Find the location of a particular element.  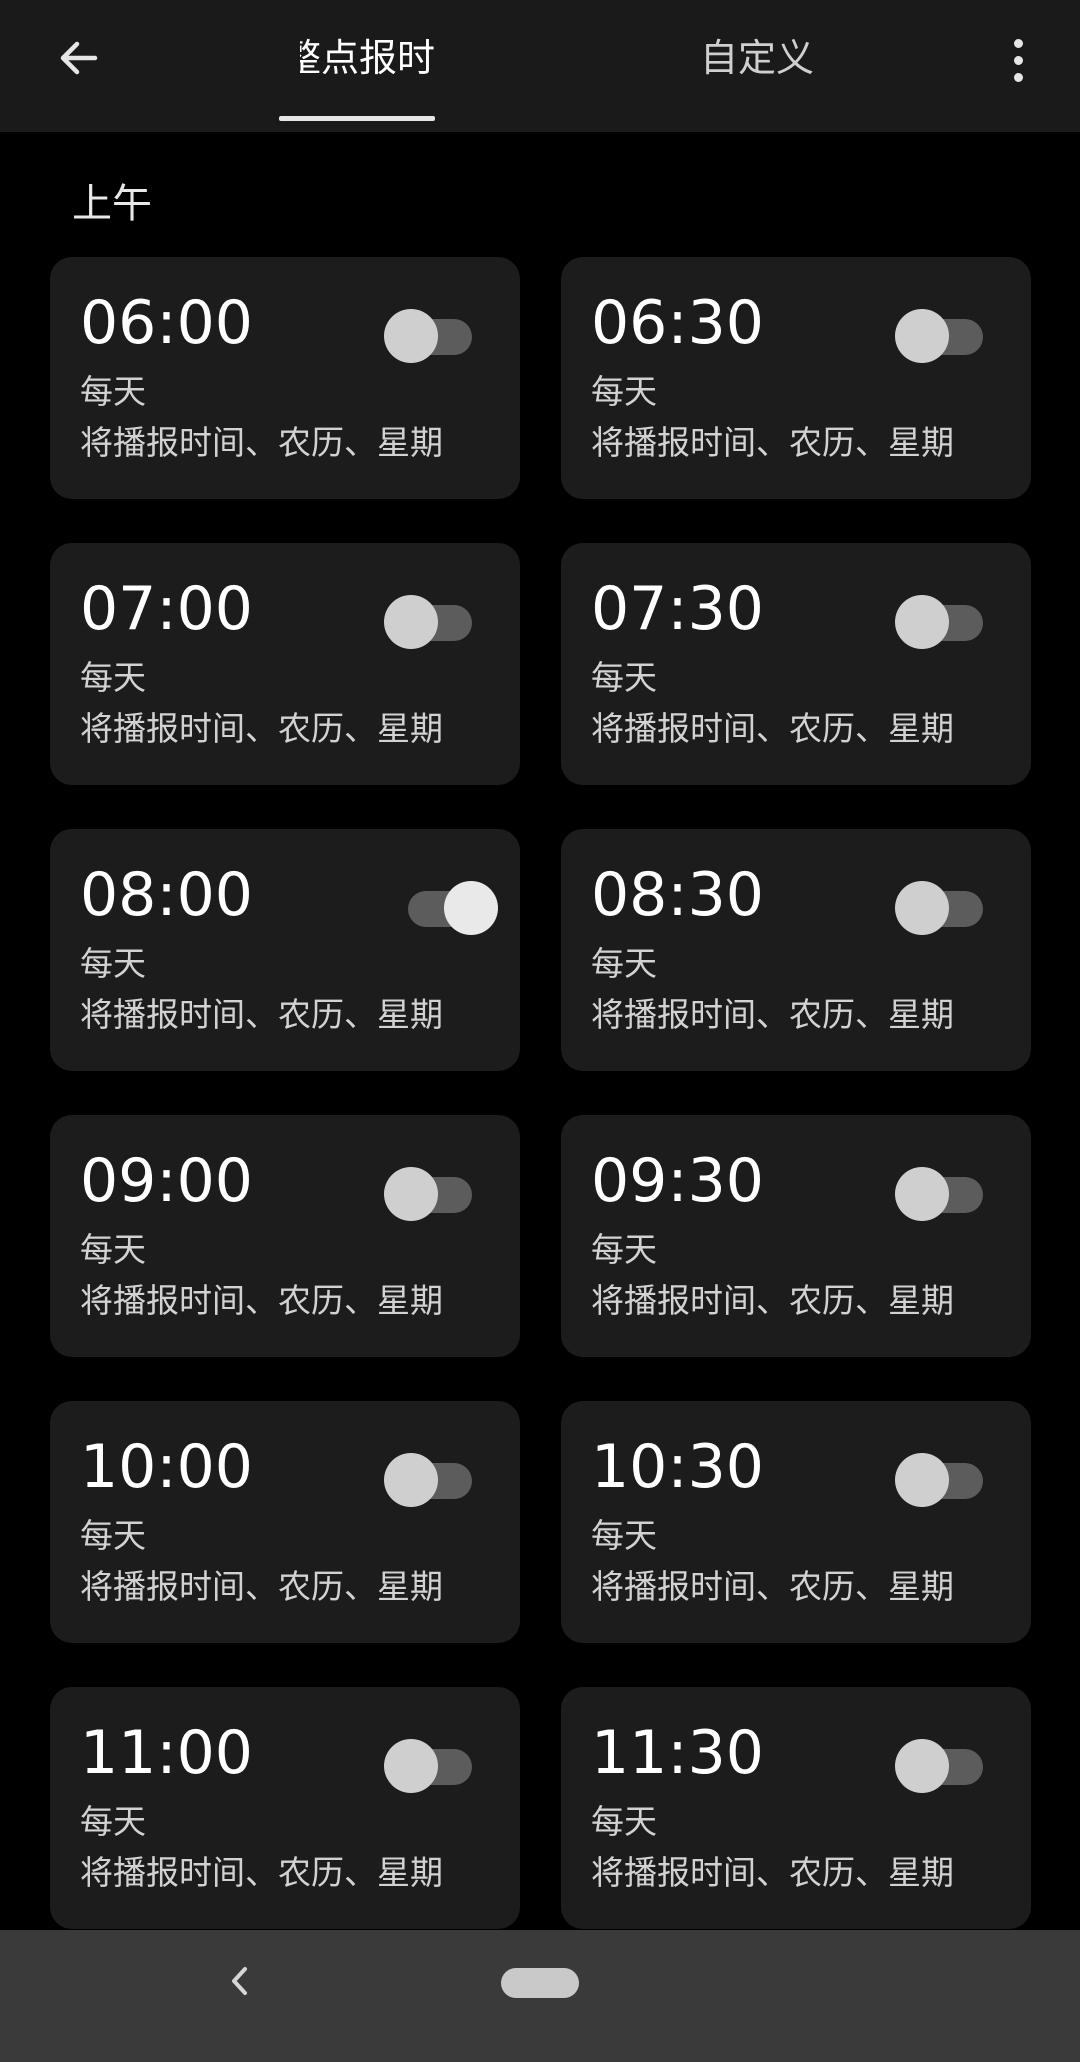

chevron-left-icon is located at coordinates (240, 1983).